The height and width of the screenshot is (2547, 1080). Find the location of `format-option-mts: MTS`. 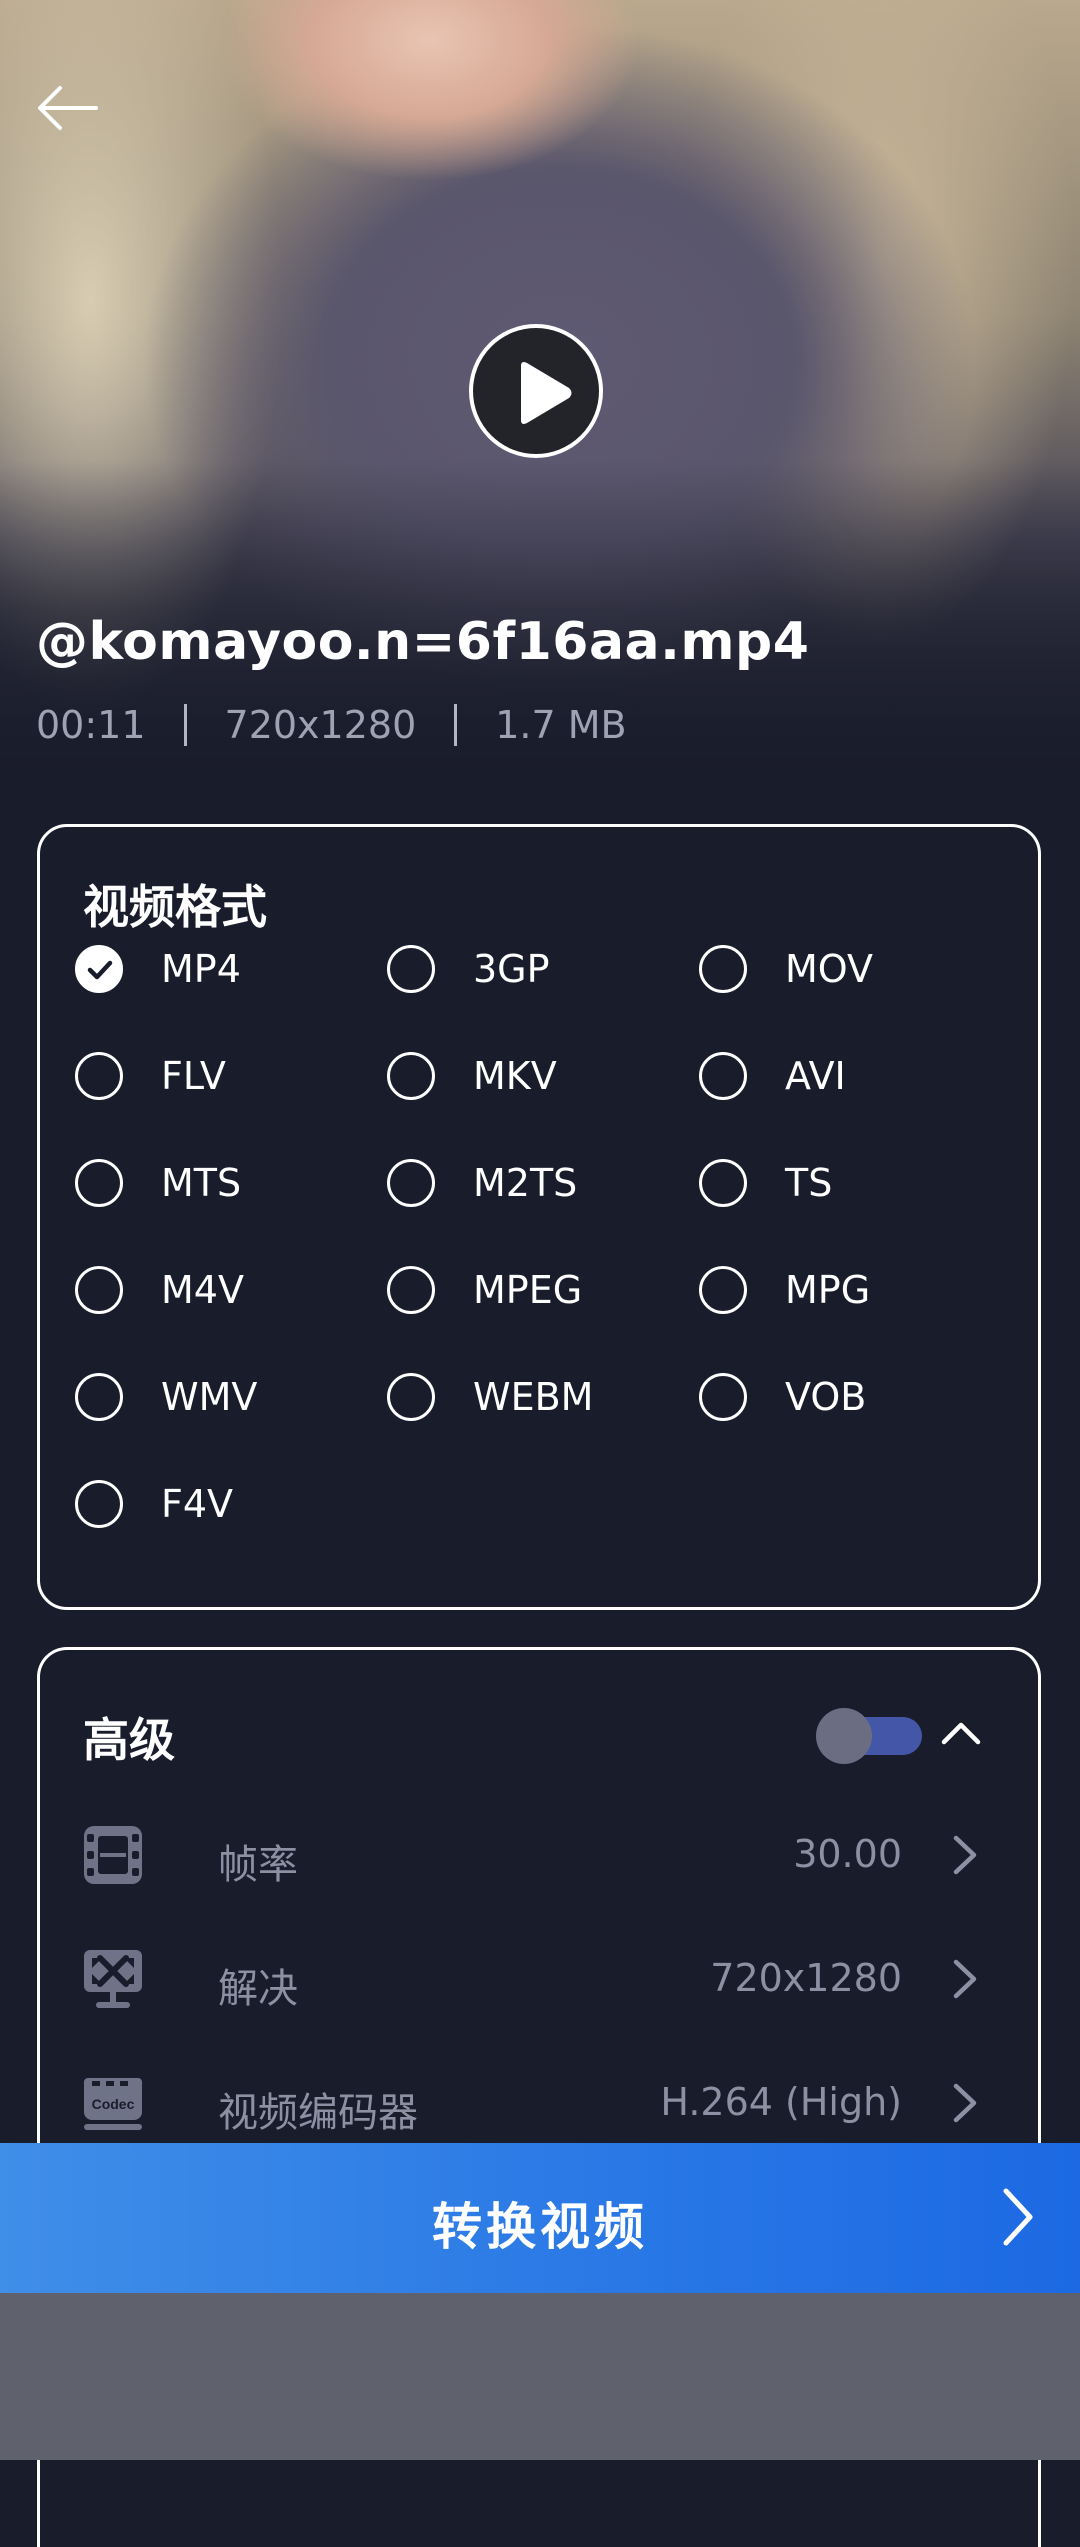

format-option-mts: MTS is located at coordinates (158, 1183).